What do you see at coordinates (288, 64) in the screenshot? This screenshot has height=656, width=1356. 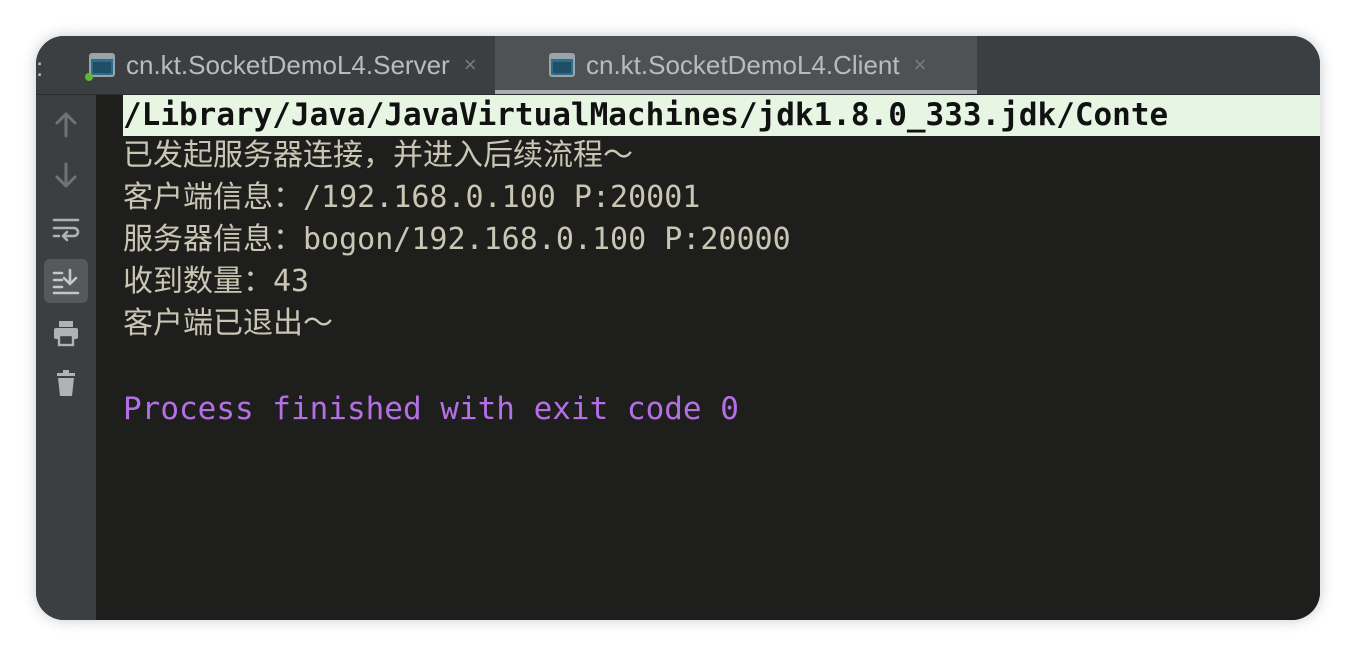 I see `tab-server-label: cn.kt.SocketDemoL4.Server` at bounding box center [288, 64].